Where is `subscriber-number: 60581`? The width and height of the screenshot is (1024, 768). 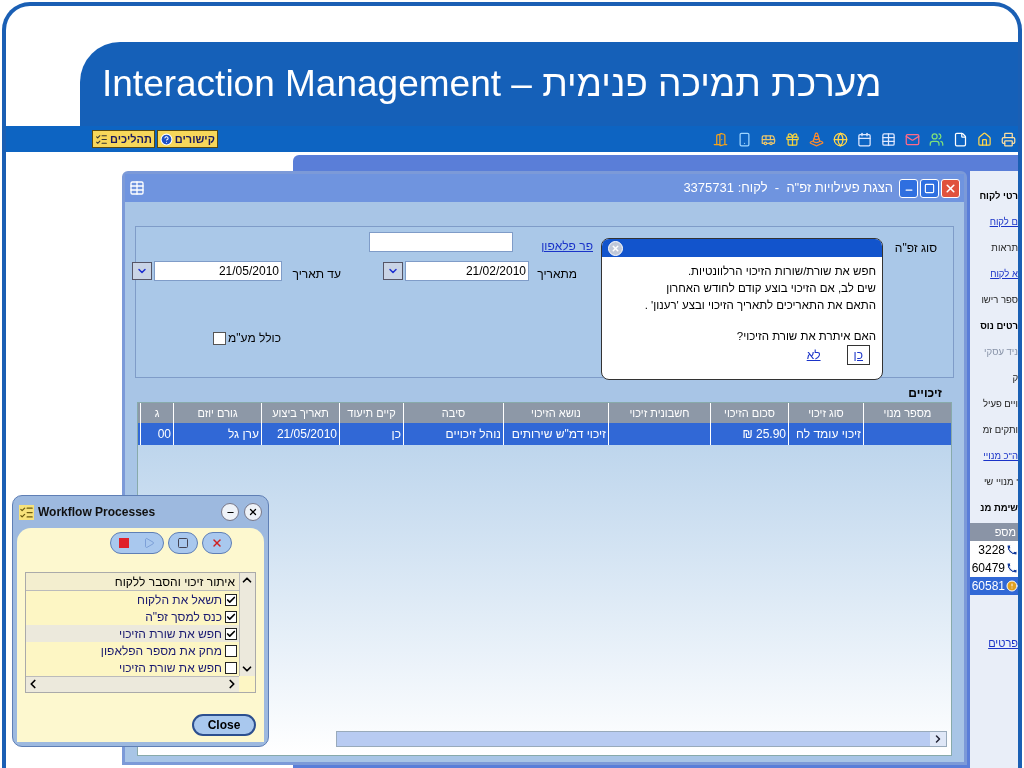 subscriber-number: 60581 is located at coordinates (988, 586).